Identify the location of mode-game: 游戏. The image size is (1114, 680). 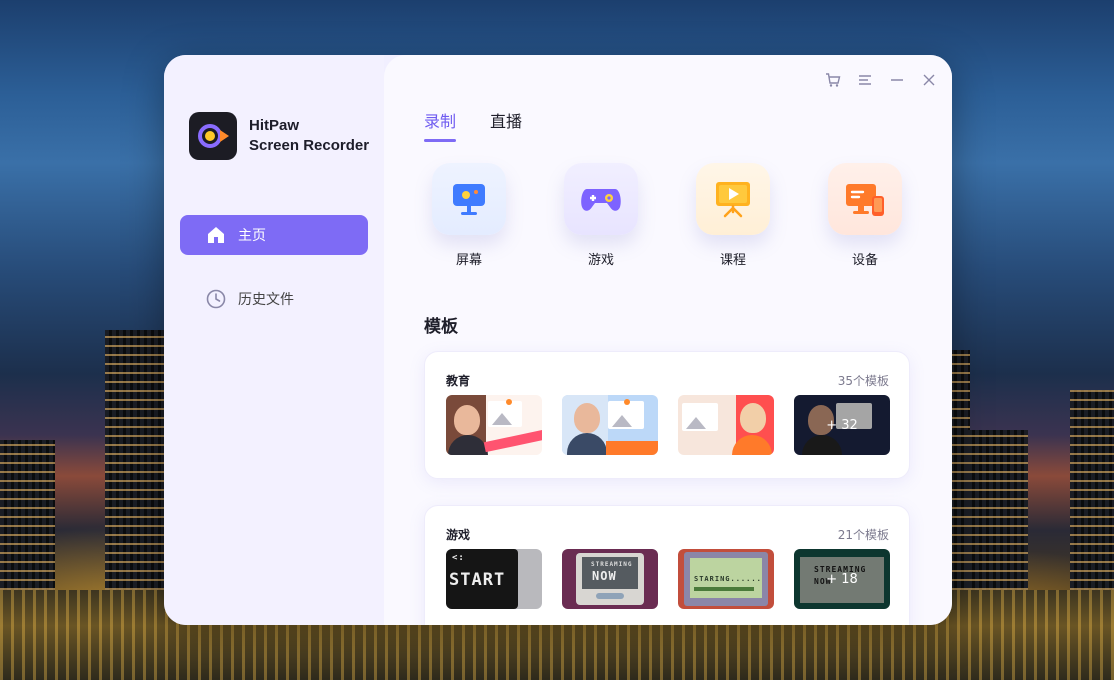
(601, 215).